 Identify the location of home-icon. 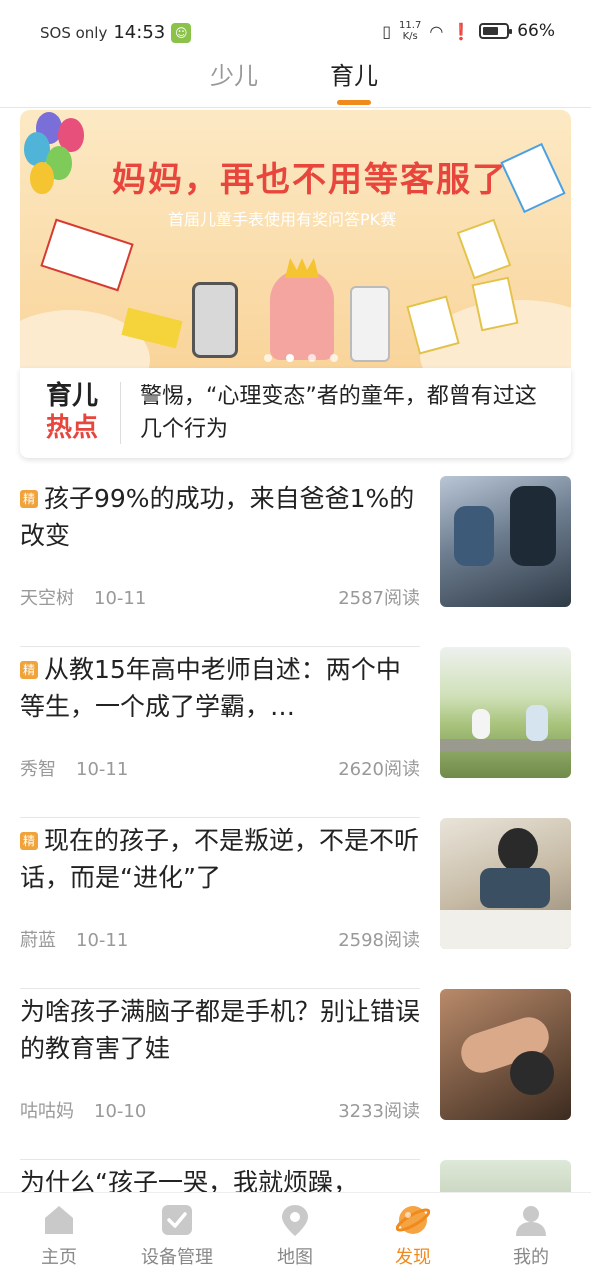
(59, 1220).